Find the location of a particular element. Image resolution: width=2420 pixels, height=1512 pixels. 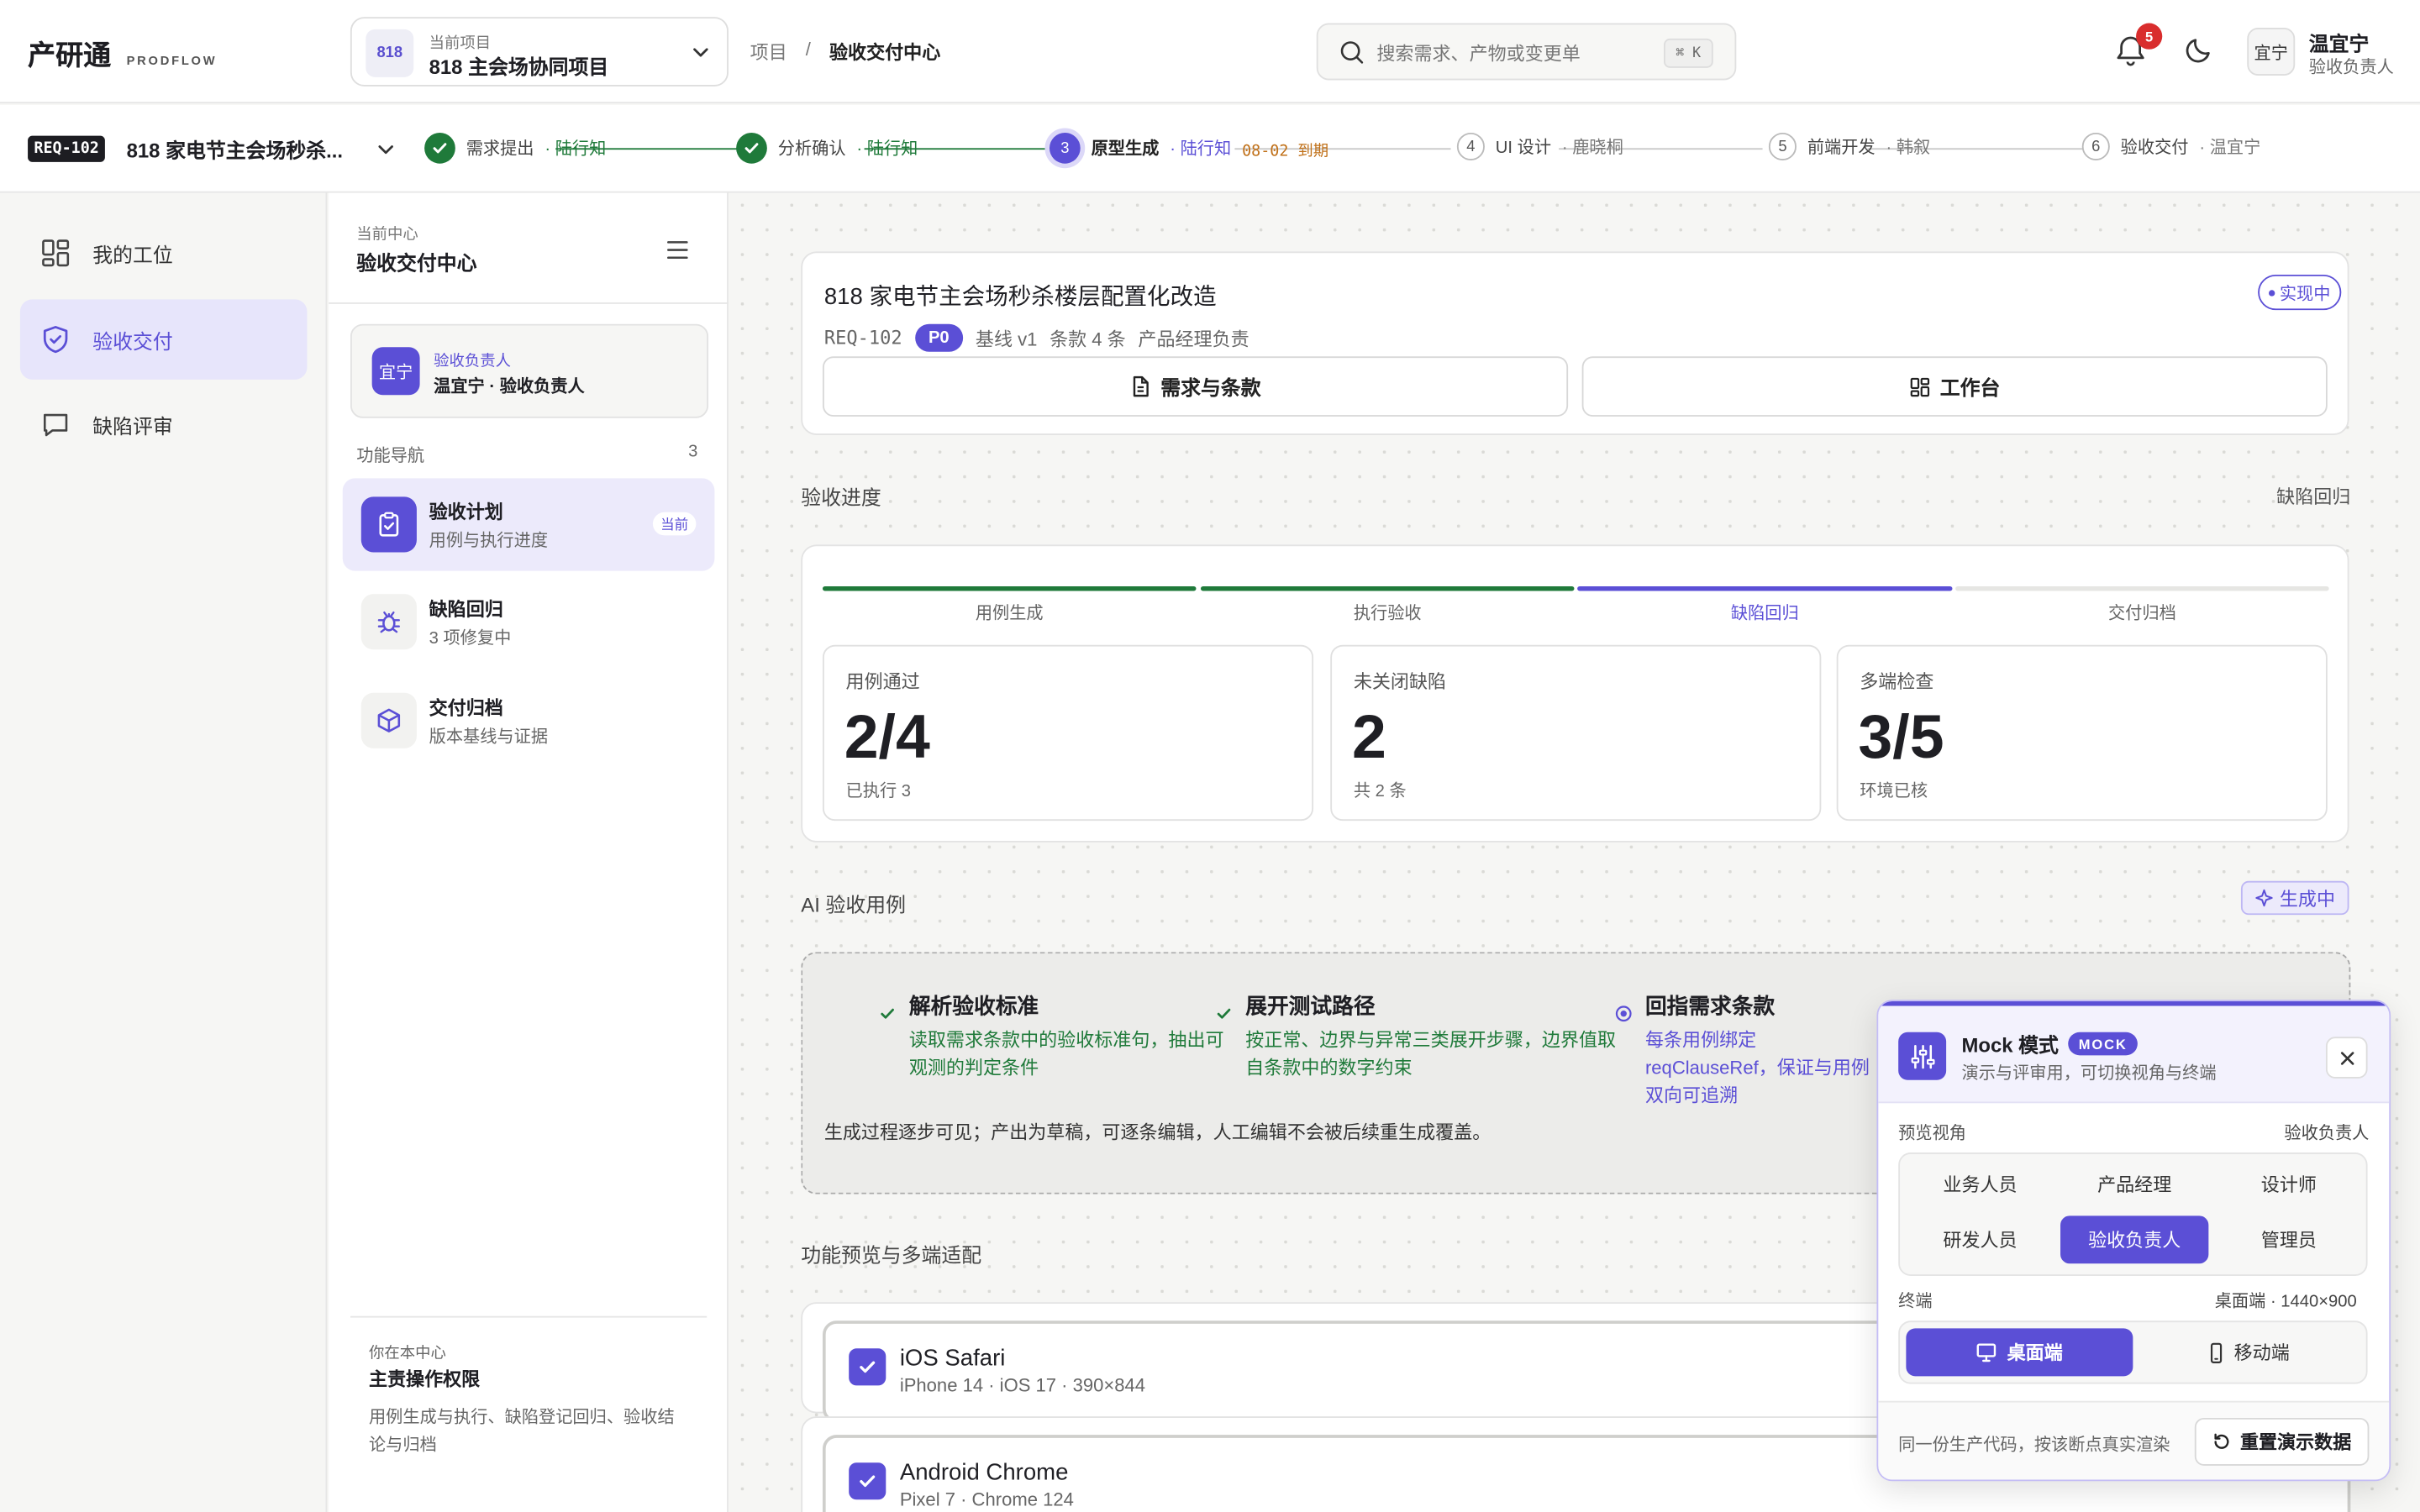

search-input: 搜索需求、产物或变更单 ⌘ K is located at coordinates (1527, 52).